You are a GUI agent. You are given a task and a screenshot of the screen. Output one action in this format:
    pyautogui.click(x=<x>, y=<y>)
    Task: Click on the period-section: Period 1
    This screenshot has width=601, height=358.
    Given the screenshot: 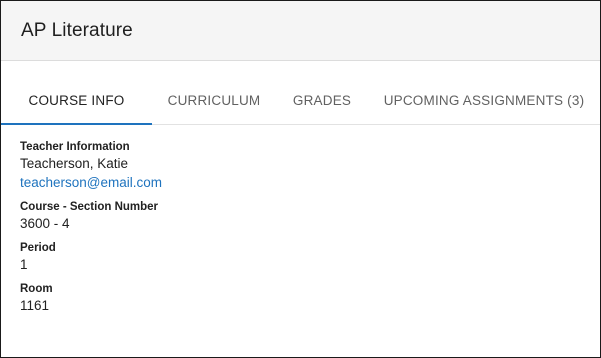 What is the action you would take?
    pyautogui.click(x=91, y=257)
    